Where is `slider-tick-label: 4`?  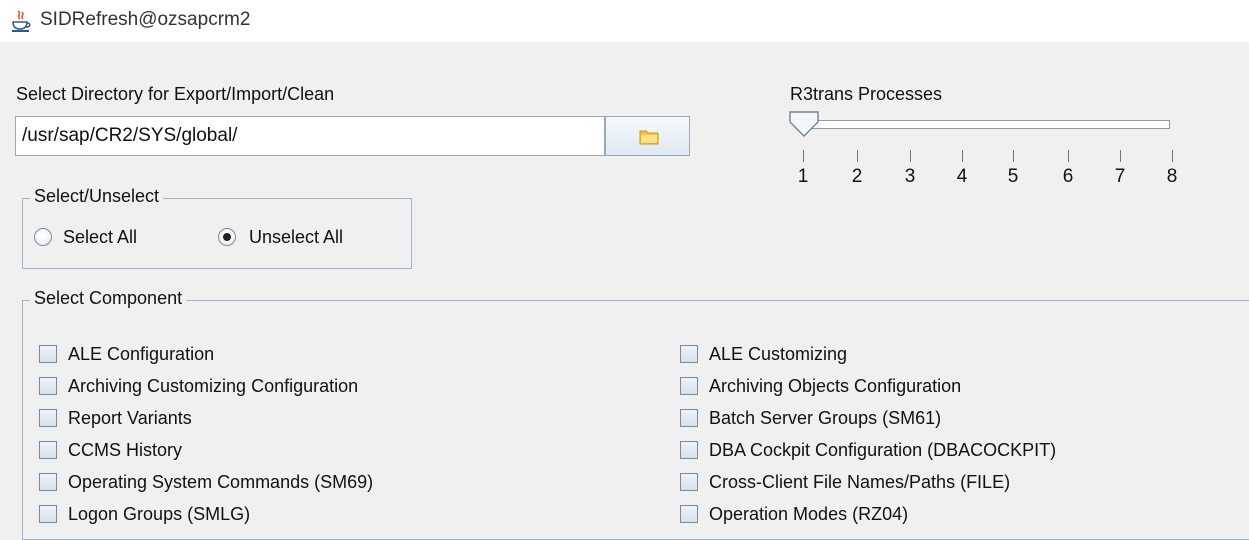
slider-tick-label: 4 is located at coordinates (962, 176).